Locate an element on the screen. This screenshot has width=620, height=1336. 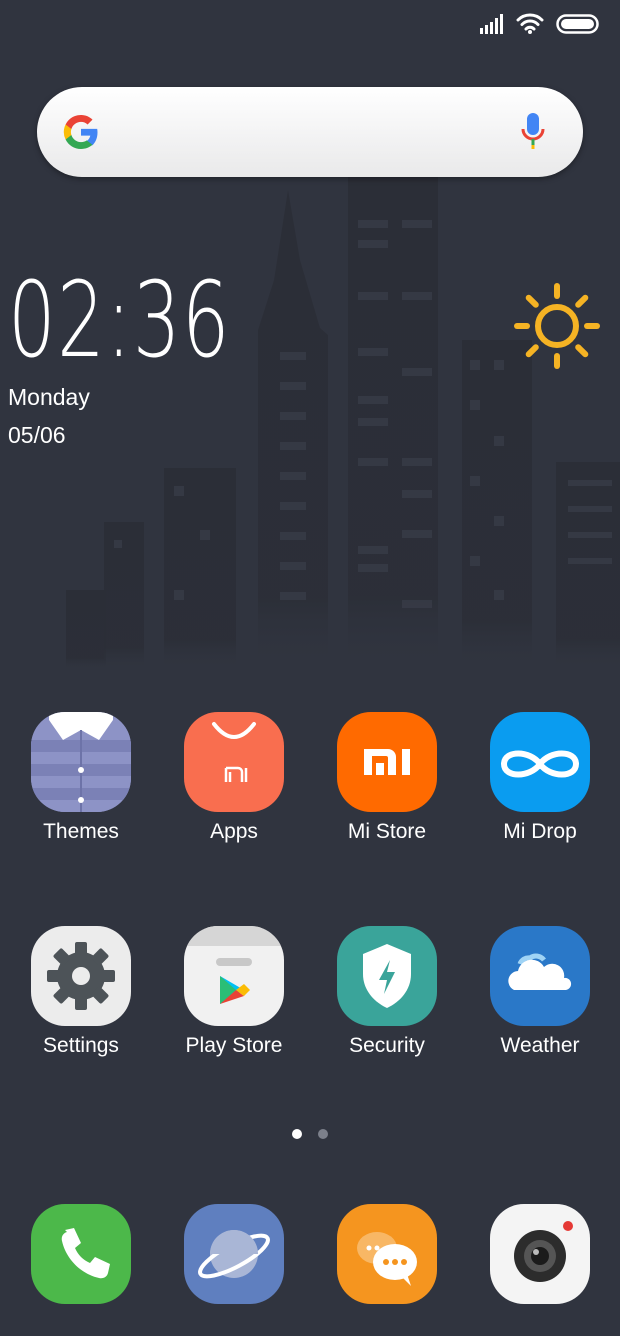
google-g-icon is located at coordinates (80, 132).